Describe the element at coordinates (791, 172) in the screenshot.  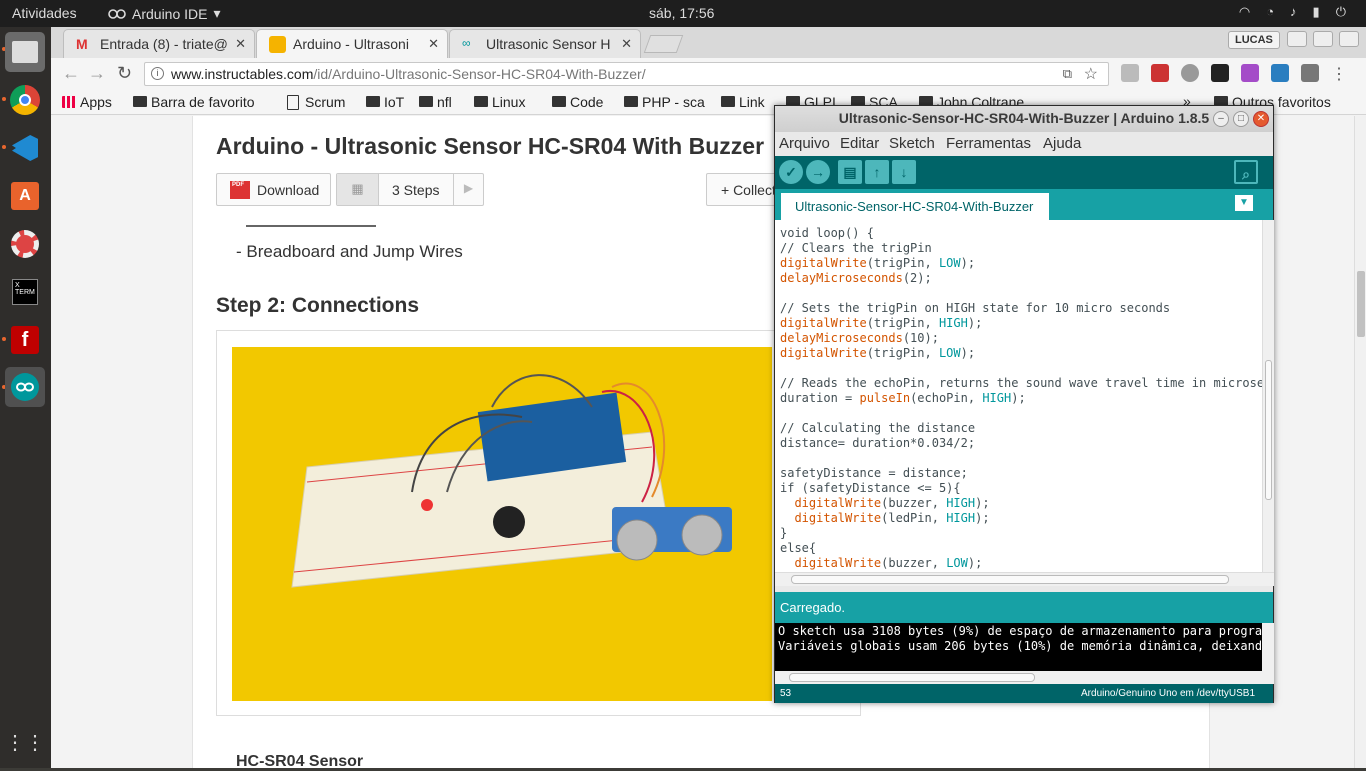
I see `verify-icon: ✓` at that location.